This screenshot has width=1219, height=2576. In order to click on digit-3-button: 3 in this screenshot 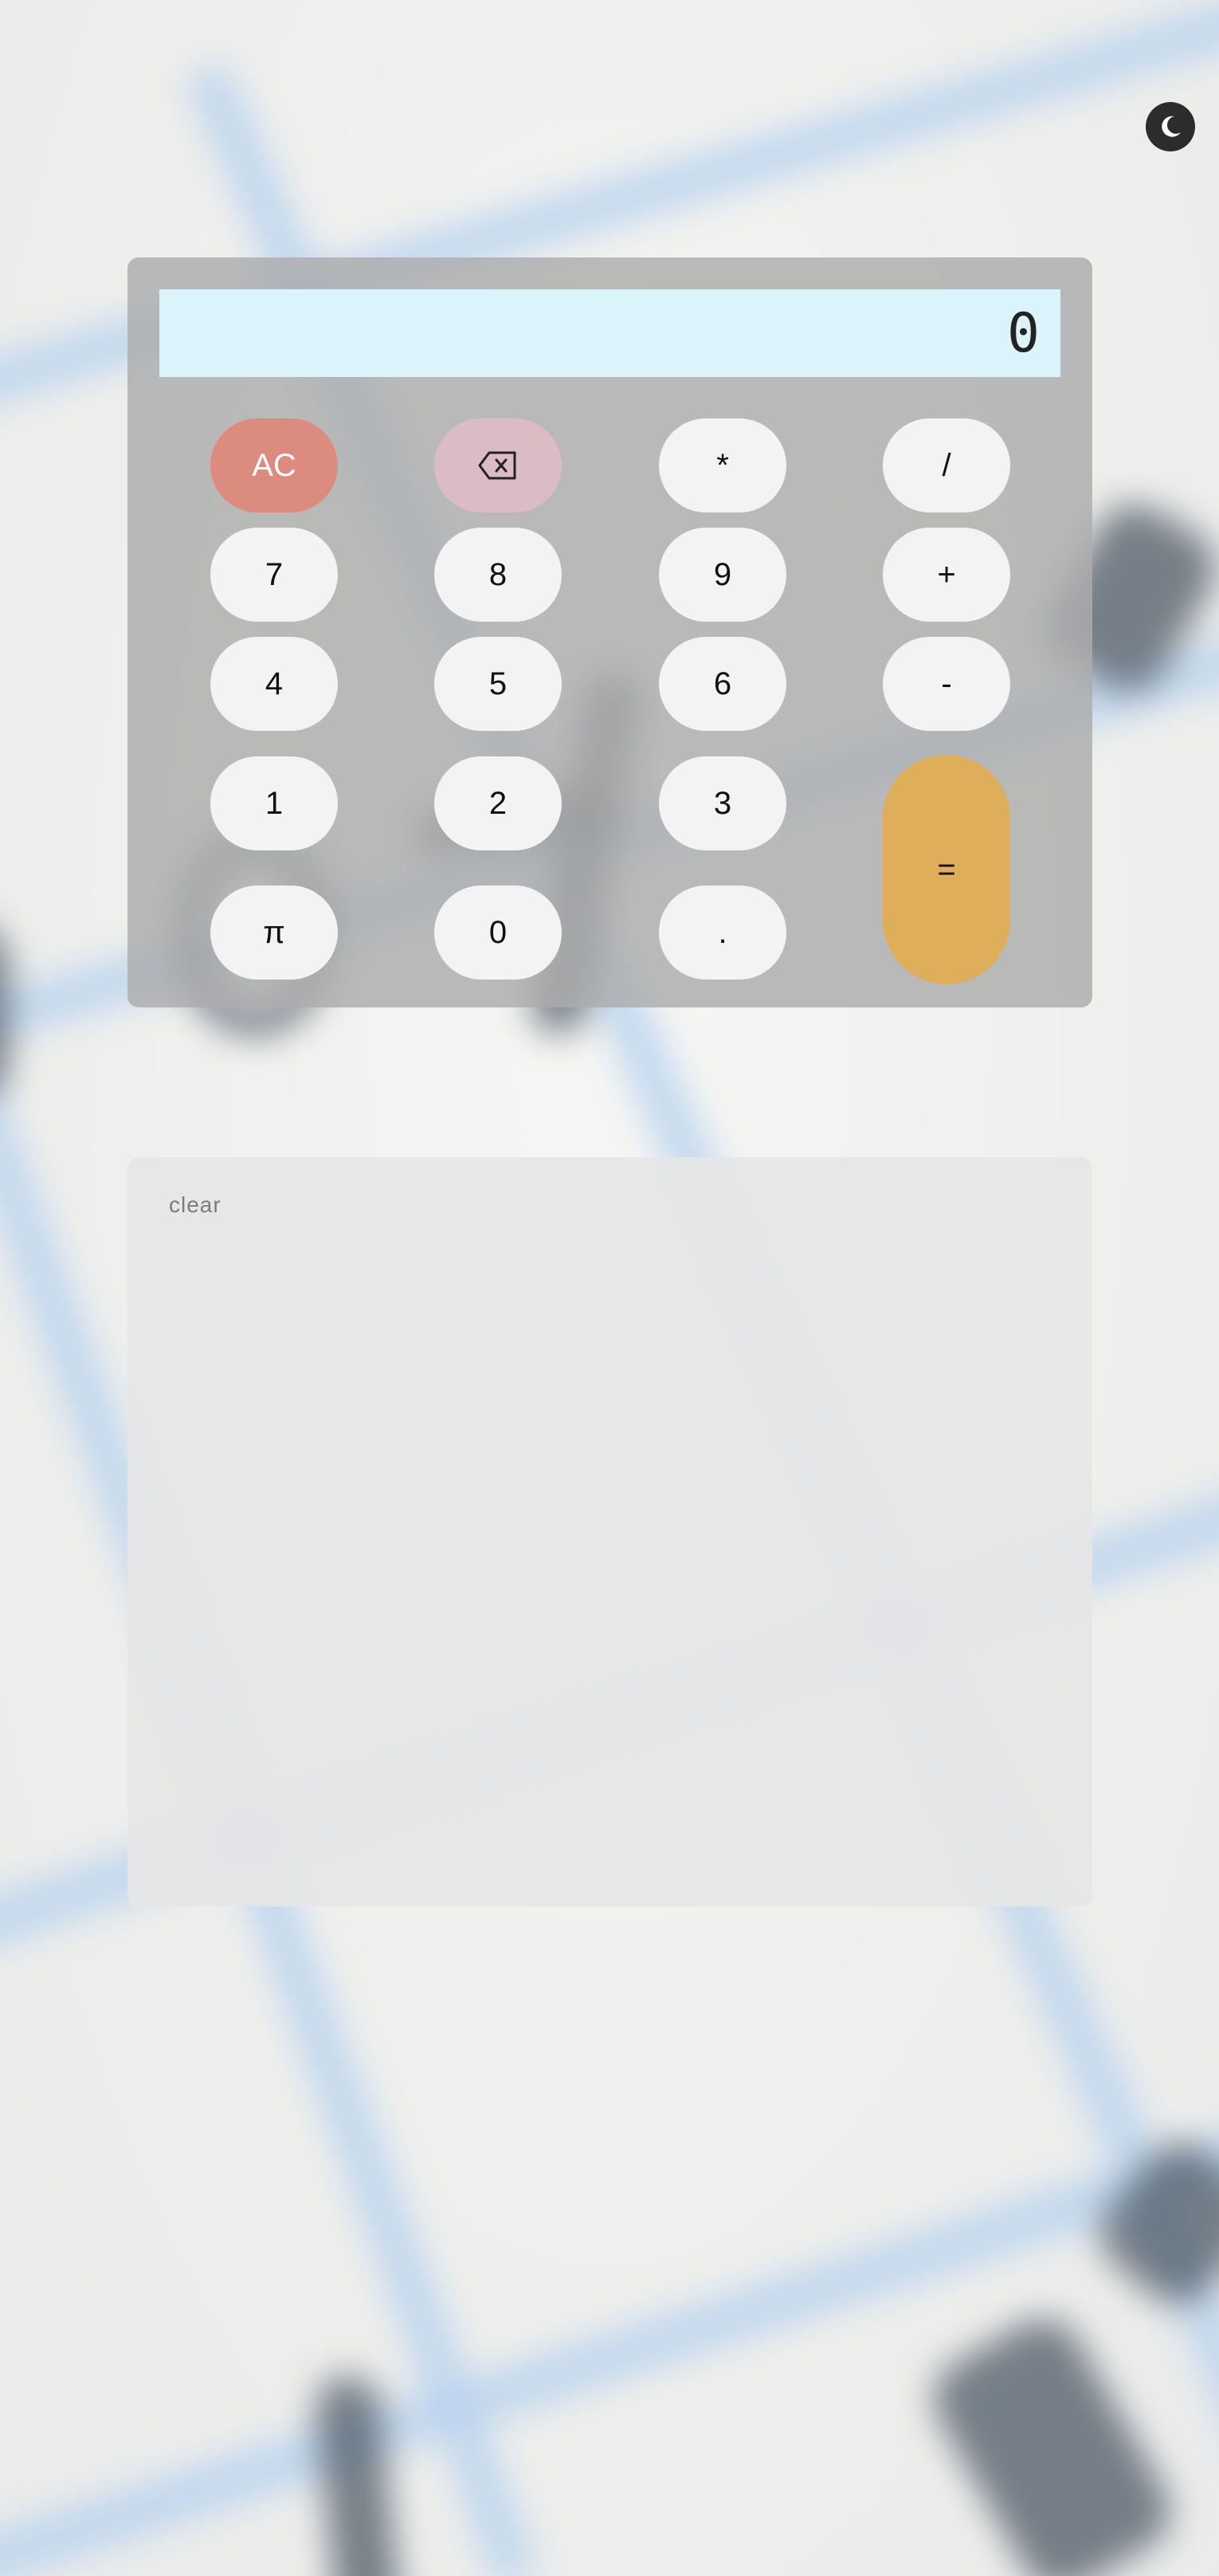, I will do `click(722, 803)`.